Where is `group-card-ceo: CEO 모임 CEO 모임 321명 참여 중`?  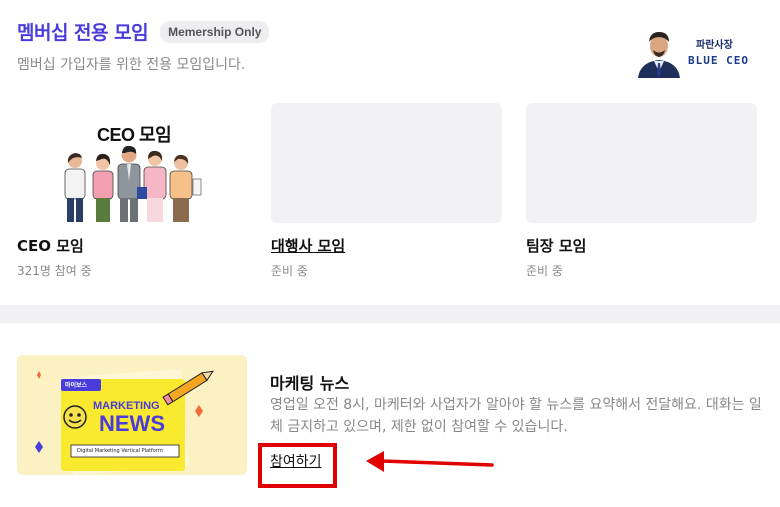
group-card-ceo: CEO 모임 CEO 모임 321명 참여 중 is located at coordinates (132, 191).